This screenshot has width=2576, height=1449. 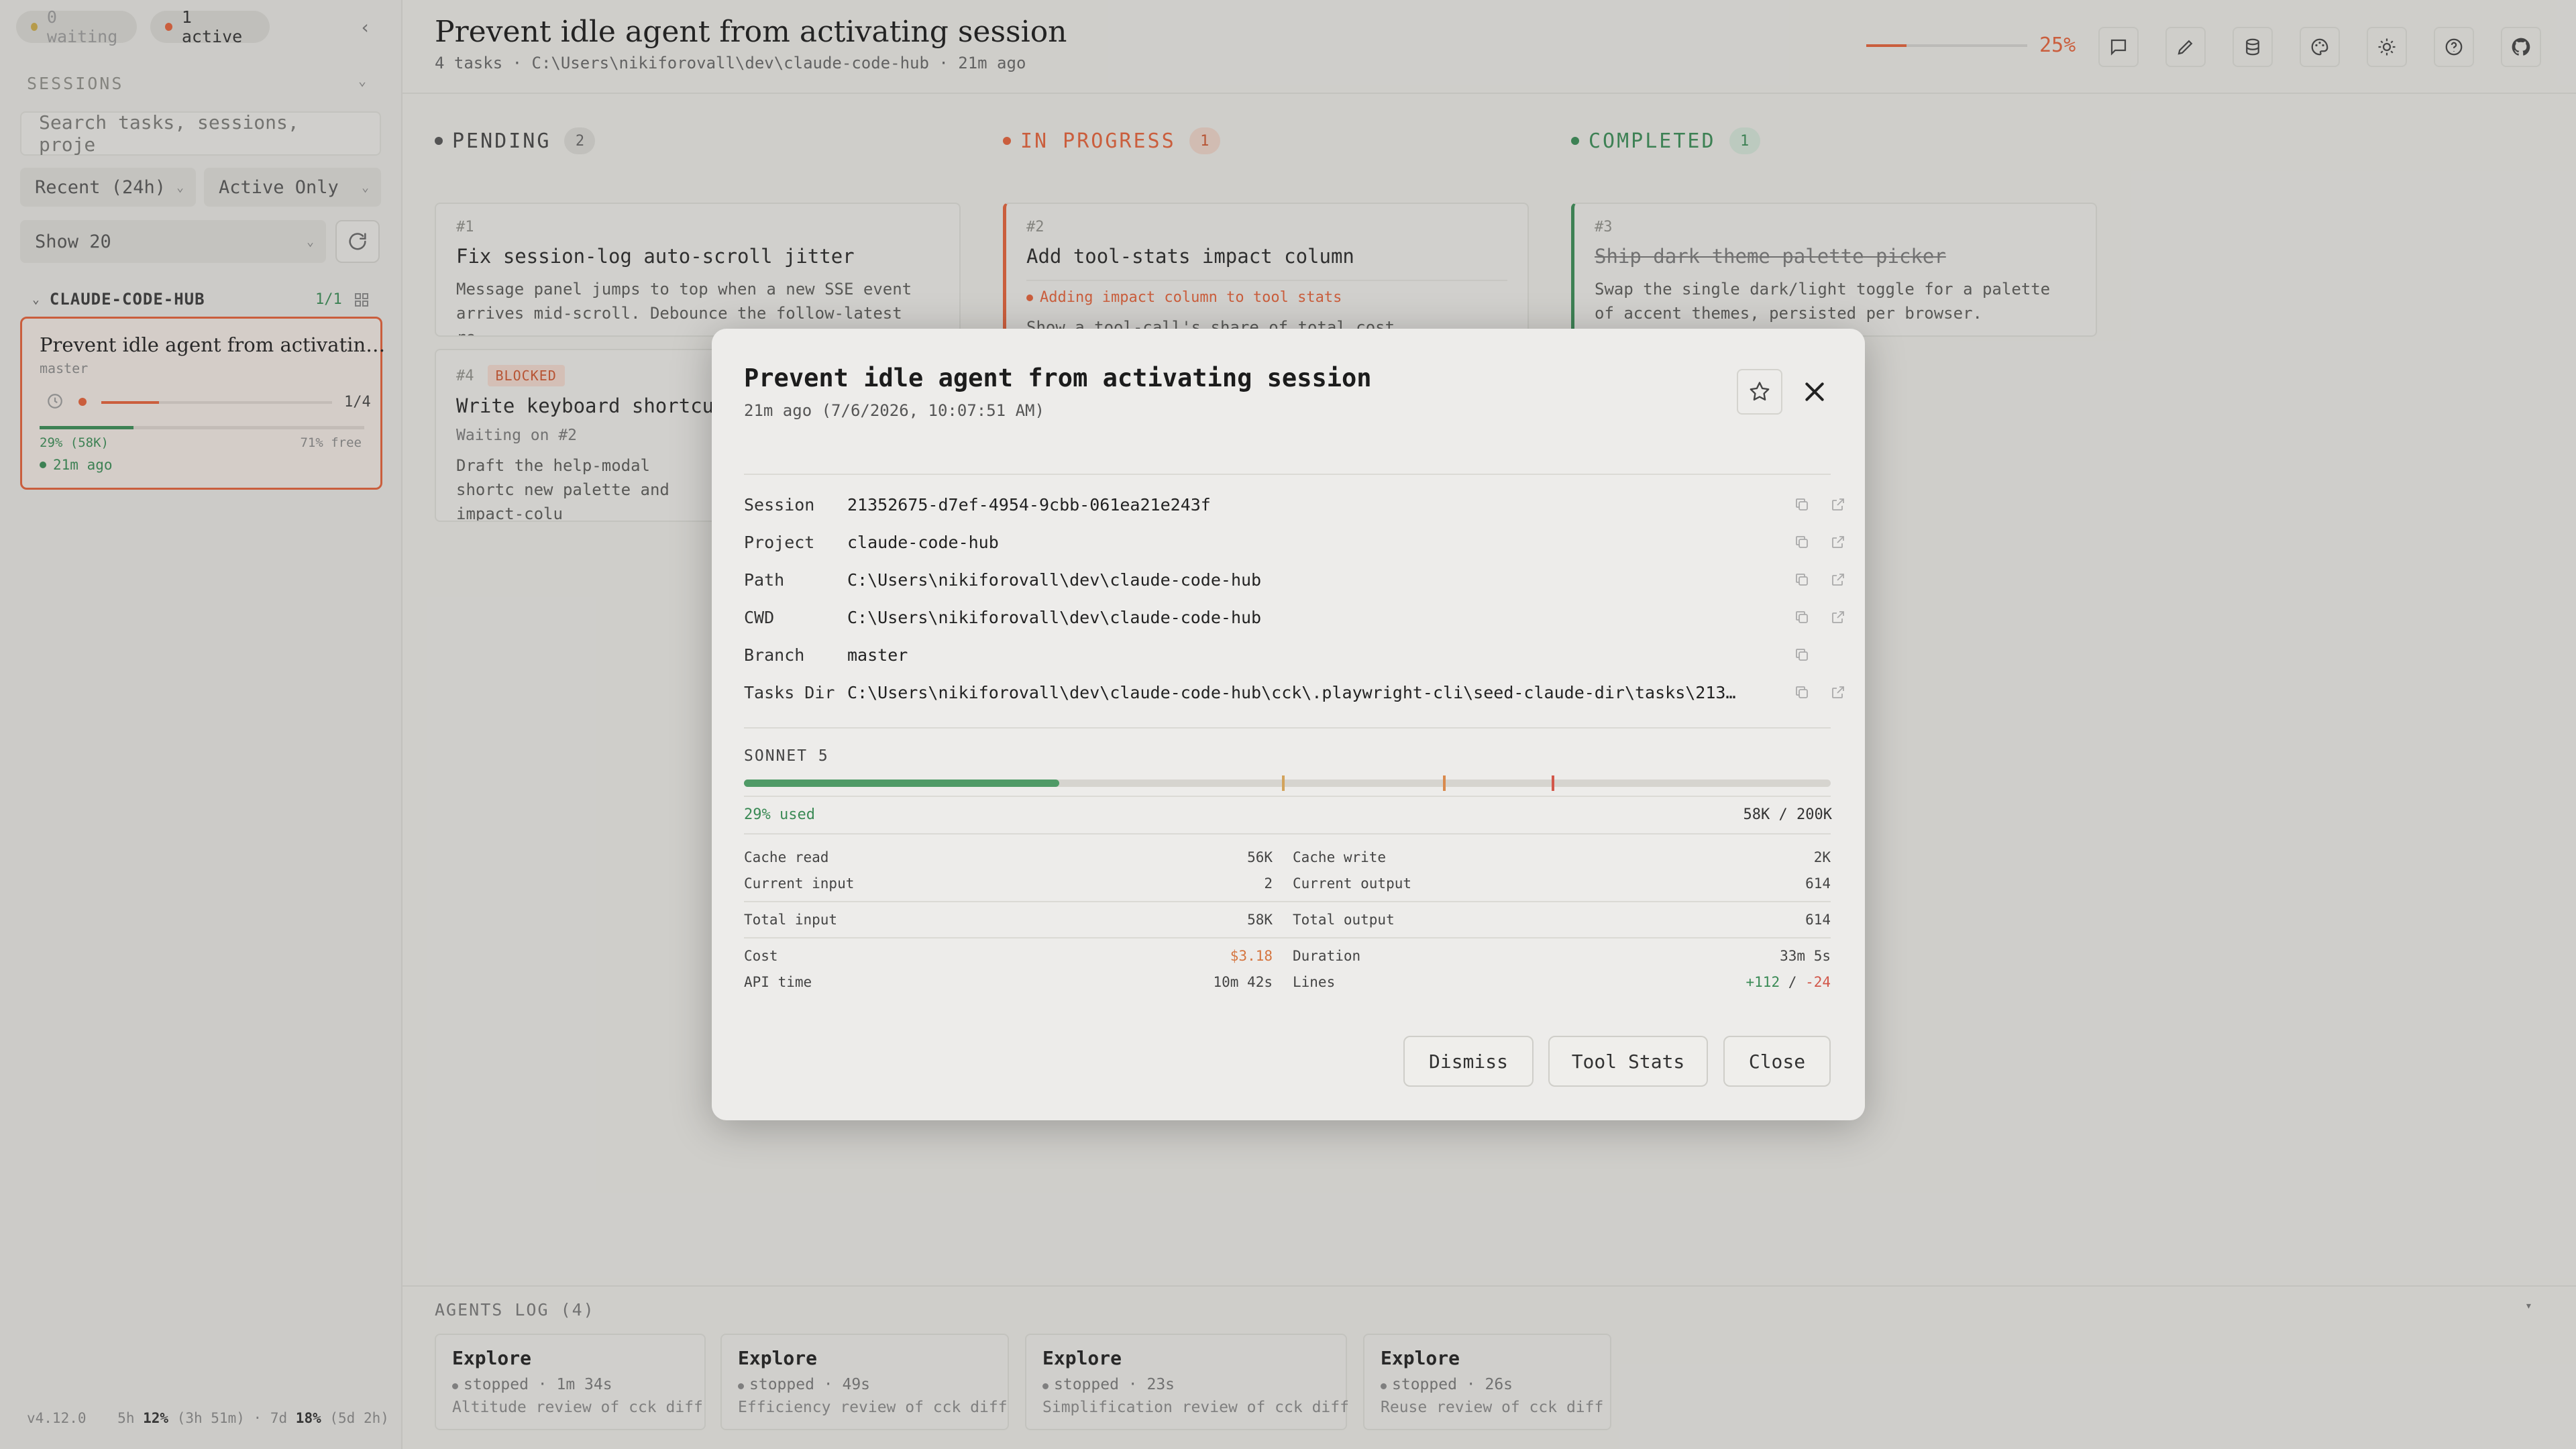 I want to click on stat-total-output: Total output 614, so click(x=1562, y=920).